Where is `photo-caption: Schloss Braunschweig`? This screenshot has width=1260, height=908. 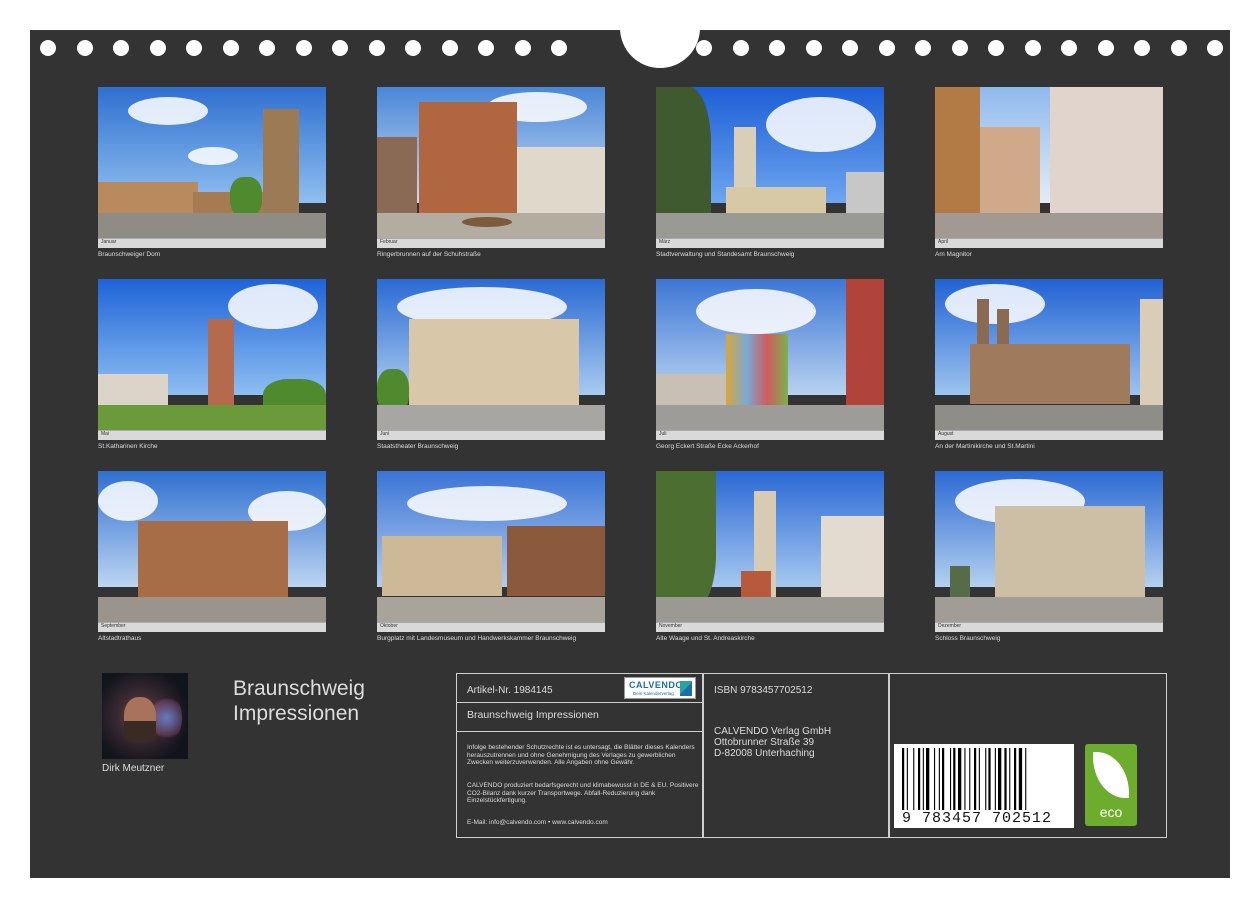
photo-caption: Schloss Braunschweig is located at coordinates (968, 638).